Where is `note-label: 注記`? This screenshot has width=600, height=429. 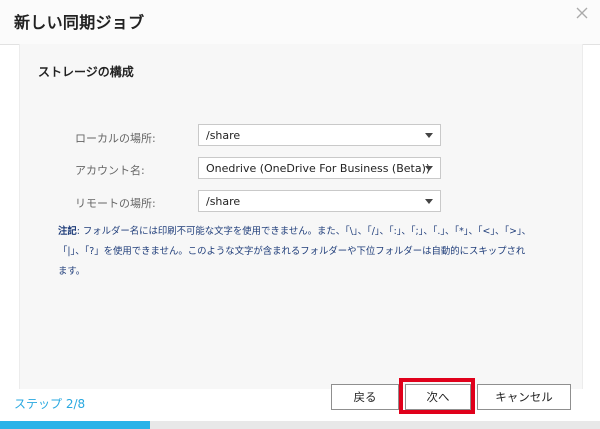
note-label: 注記 is located at coordinates (67, 231).